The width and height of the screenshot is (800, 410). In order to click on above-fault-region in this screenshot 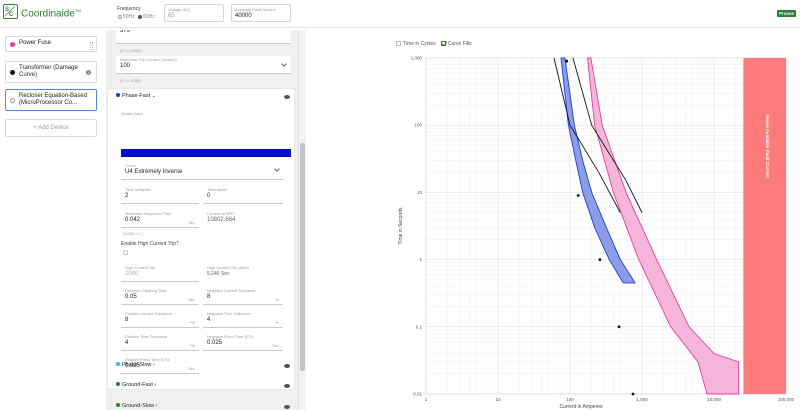, I will do `click(764, 226)`.